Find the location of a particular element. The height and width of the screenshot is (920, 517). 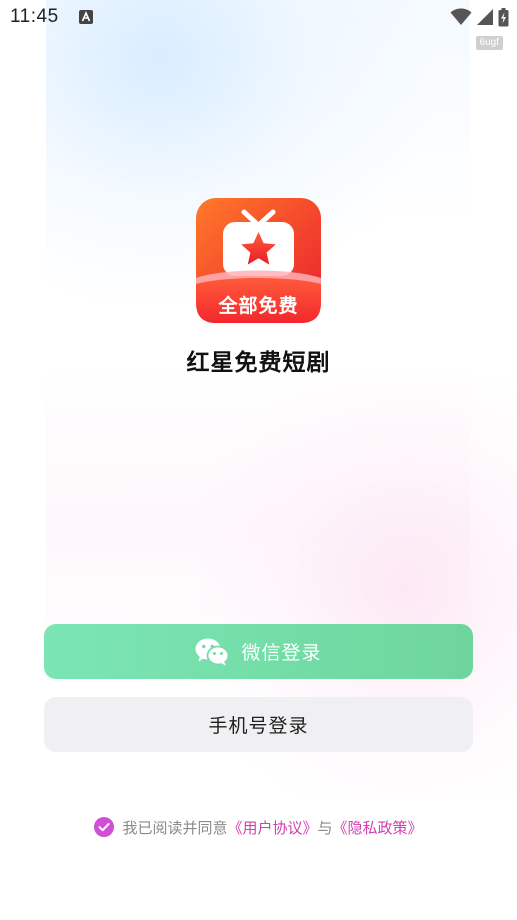

phone-login-label: 手机号登录 is located at coordinates (258, 726).